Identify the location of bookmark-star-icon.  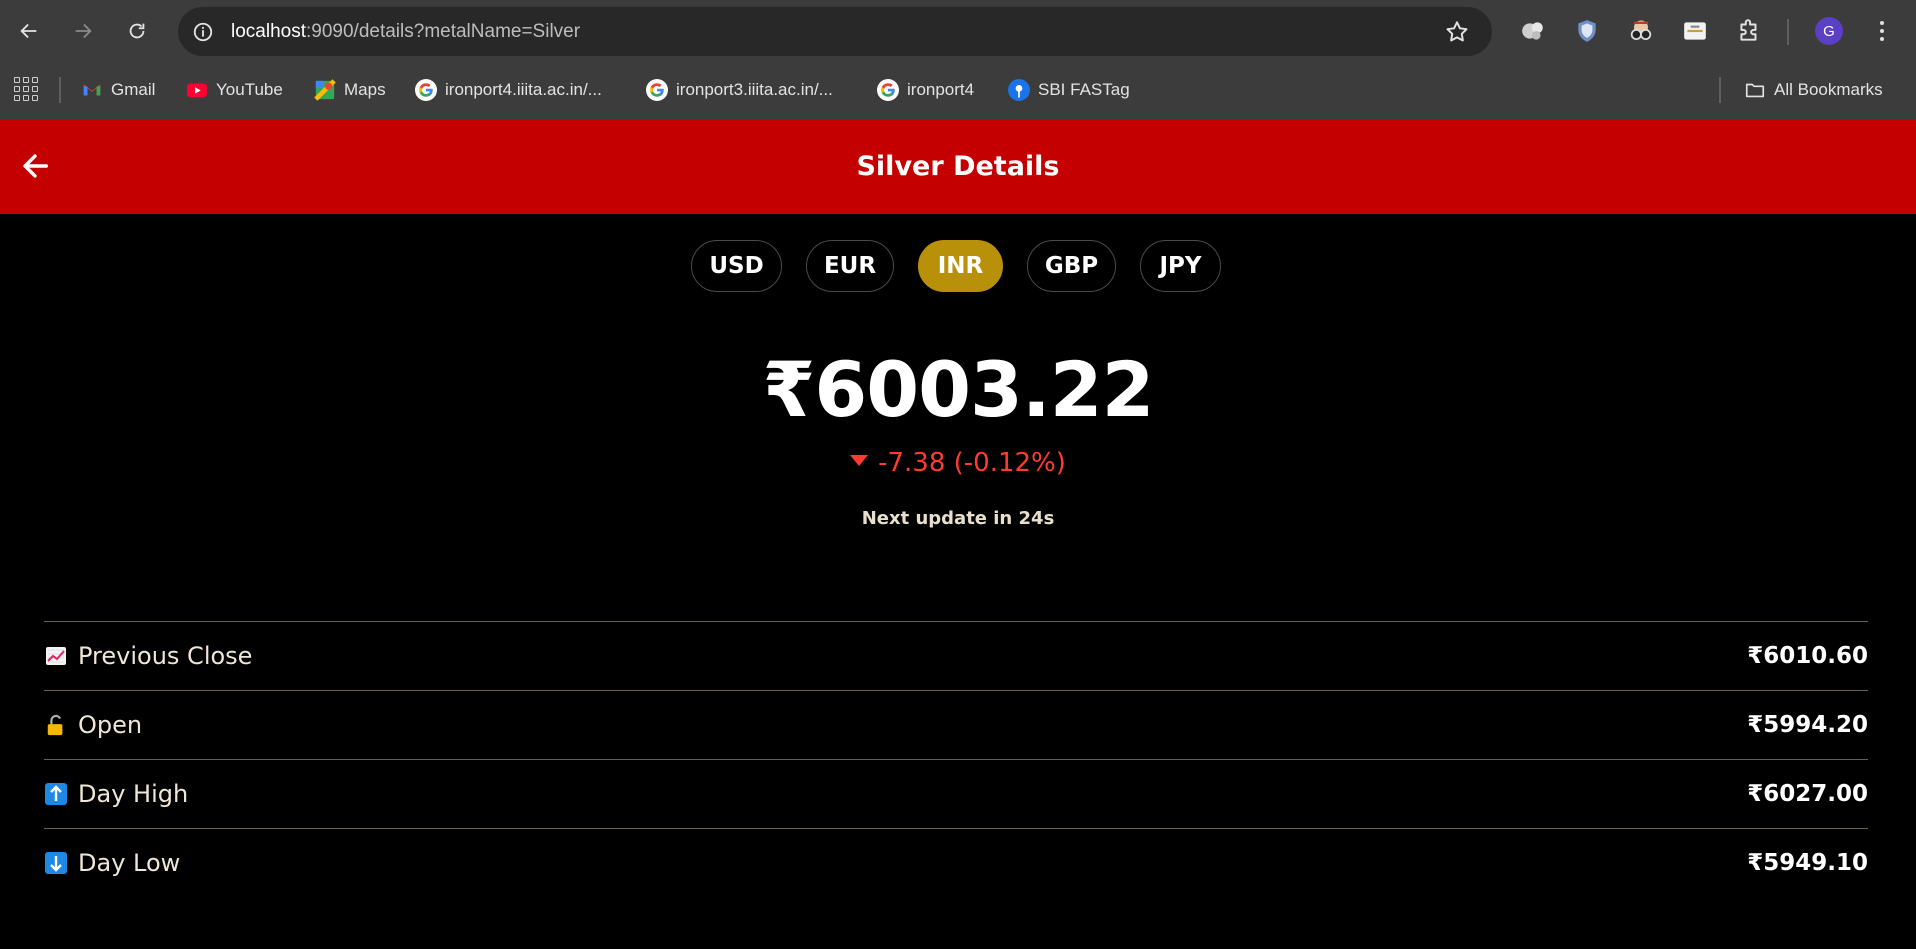
(1457, 32).